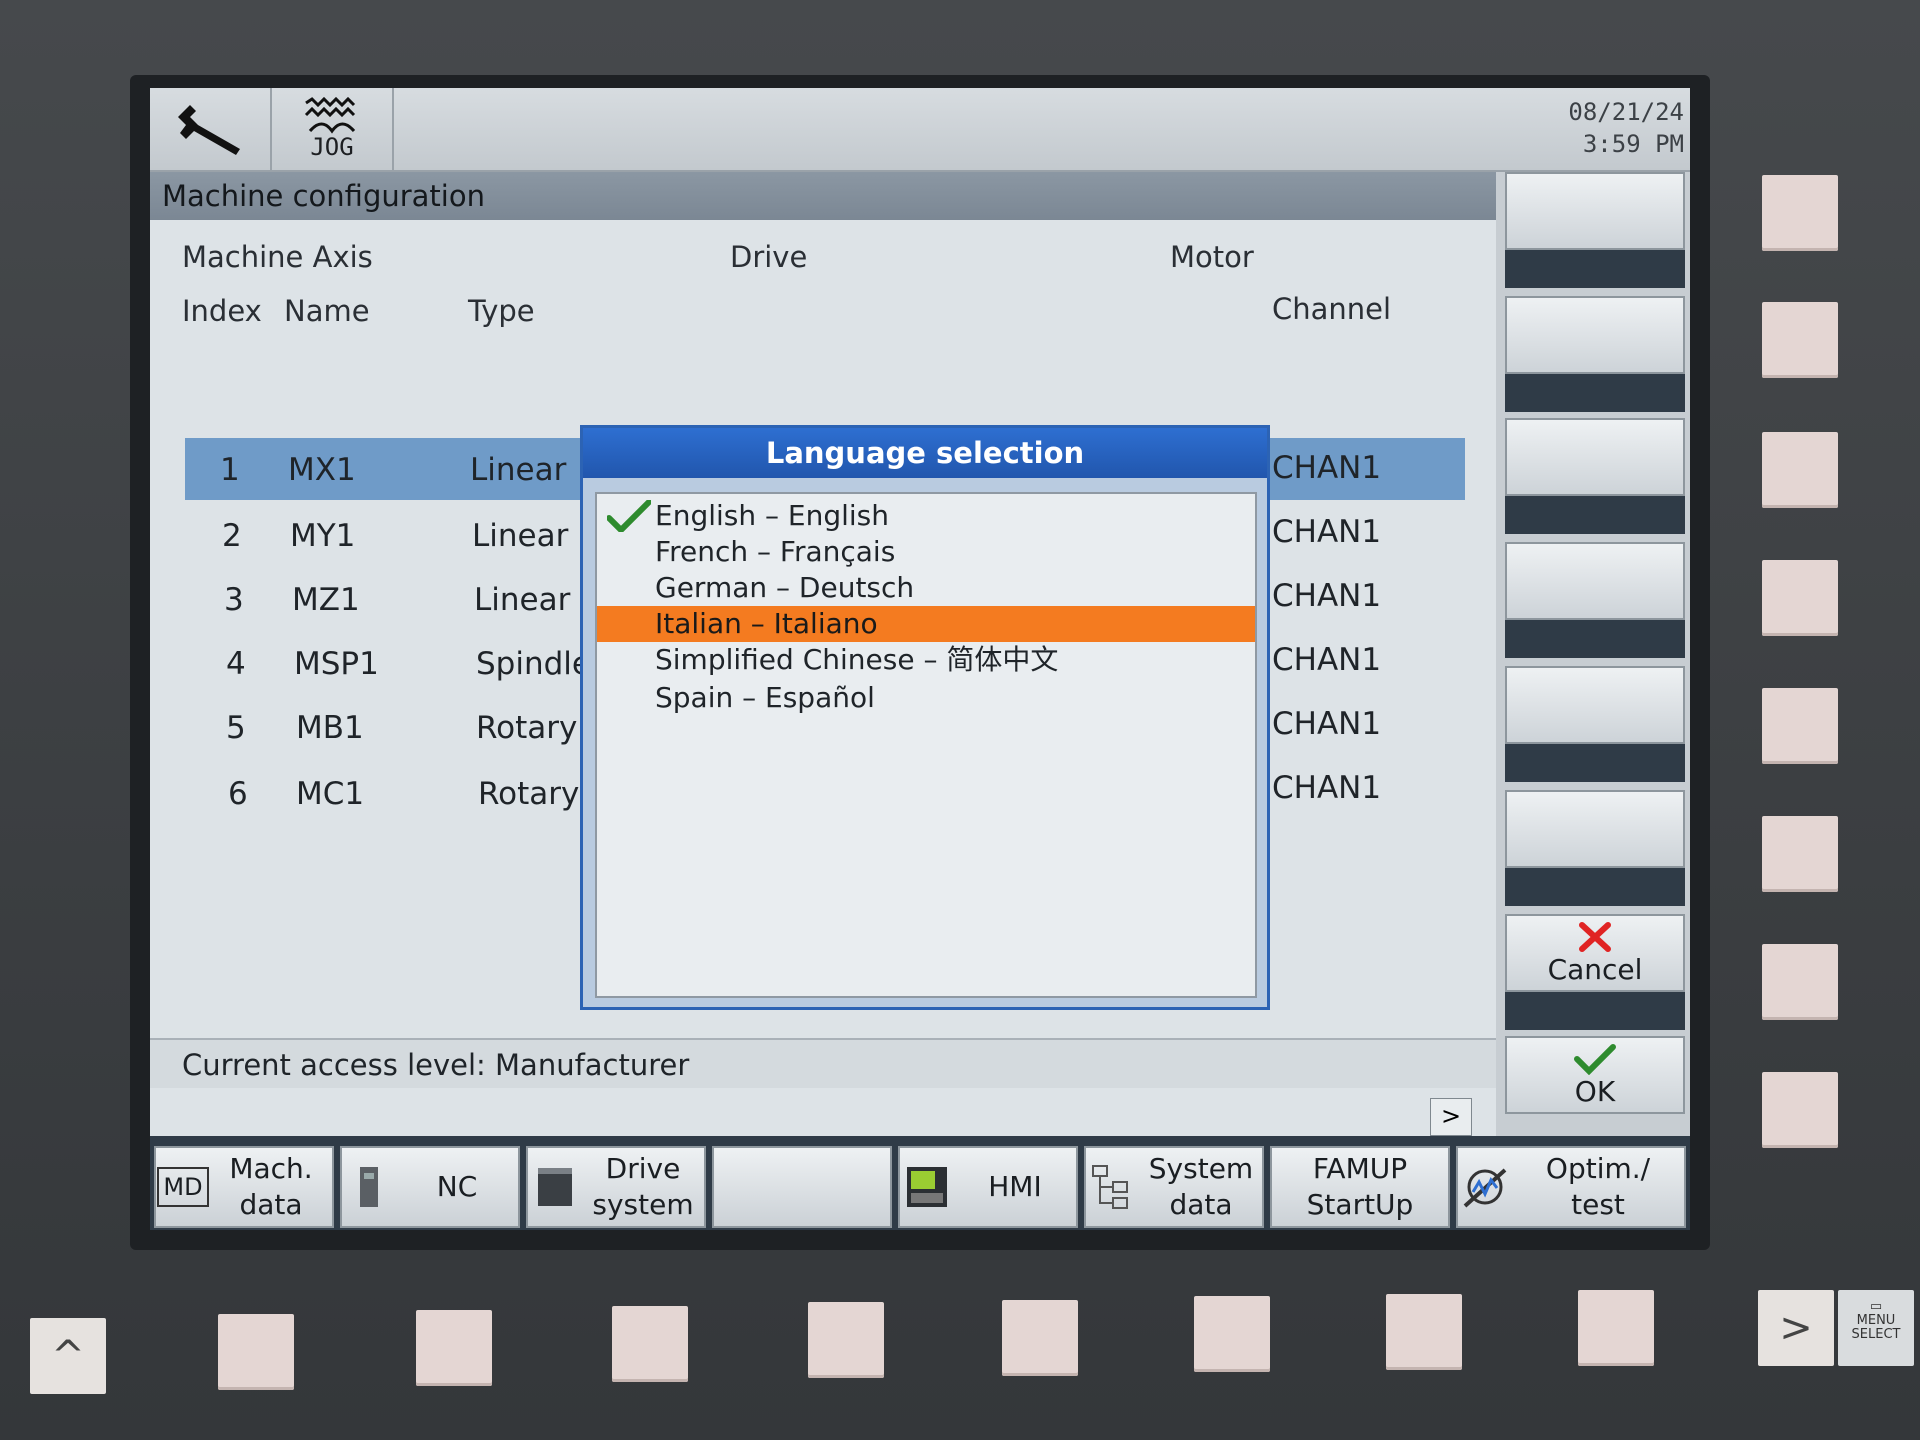  Describe the element at coordinates (333, 129) in the screenshot. I see `jog-mode-button: JOG` at that location.